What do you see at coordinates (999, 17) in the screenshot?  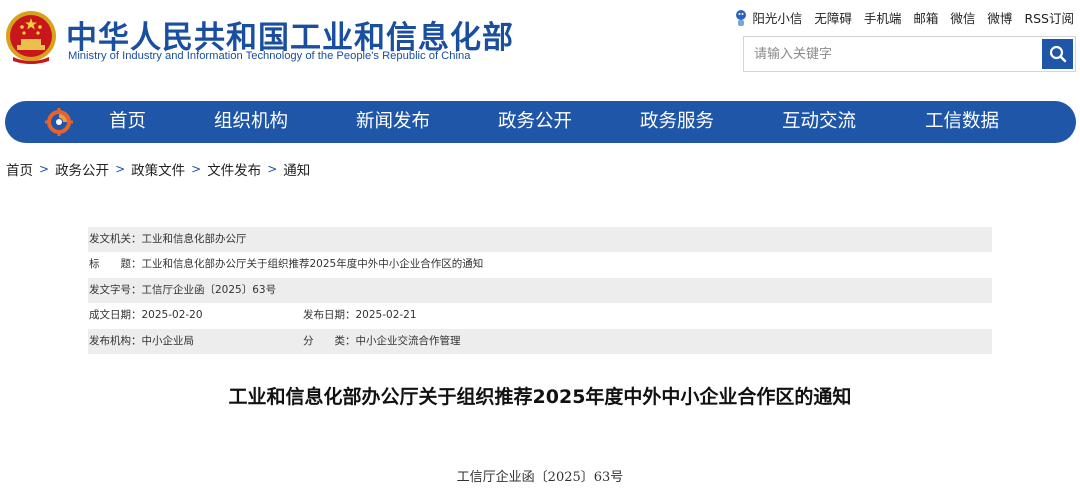 I see `top-link-weibo: 微博` at bounding box center [999, 17].